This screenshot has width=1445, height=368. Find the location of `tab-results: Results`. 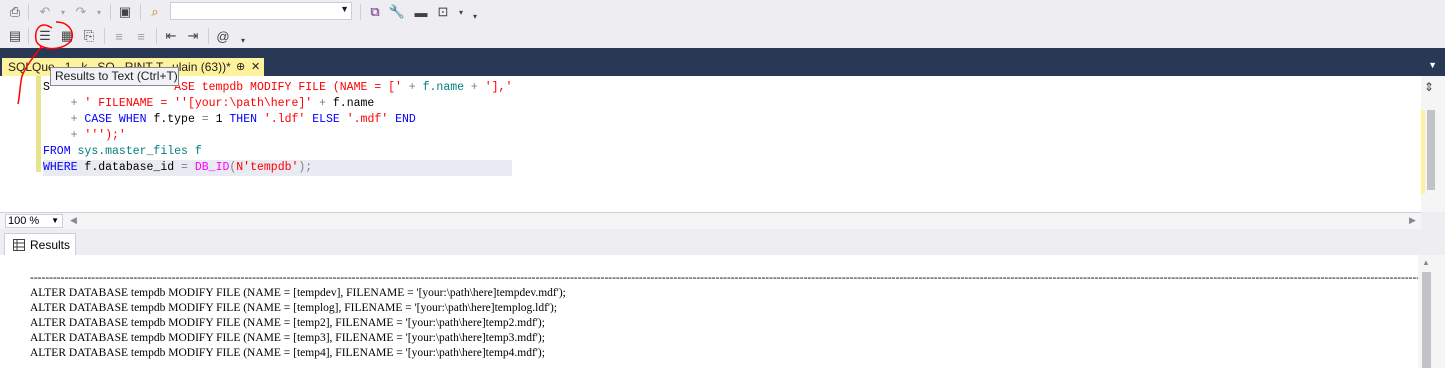

tab-results: Results is located at coordinates (40, 244).